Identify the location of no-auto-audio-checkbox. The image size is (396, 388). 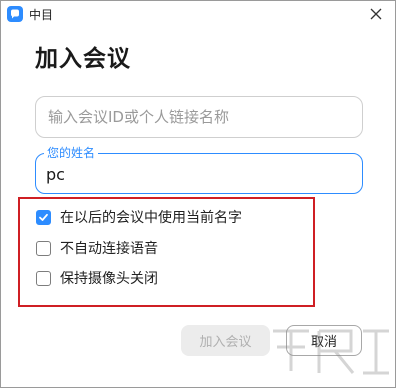
(43, 248).